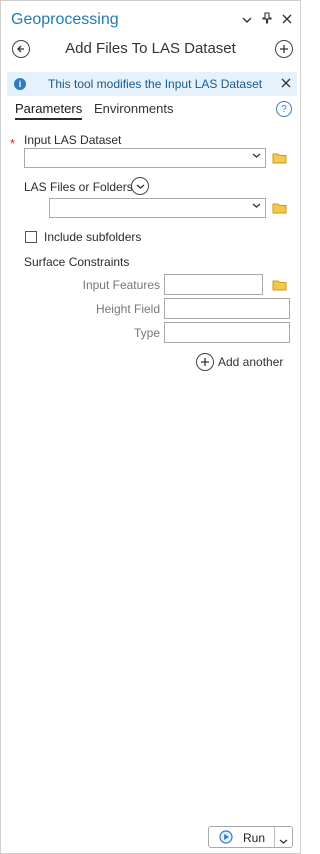 The width and height of the screenshot is (320, 854). What do you see at coordinates (49, 110) in the screenshot?
I see `tab-parameters: Parameters` at bounding box center [49, 110].